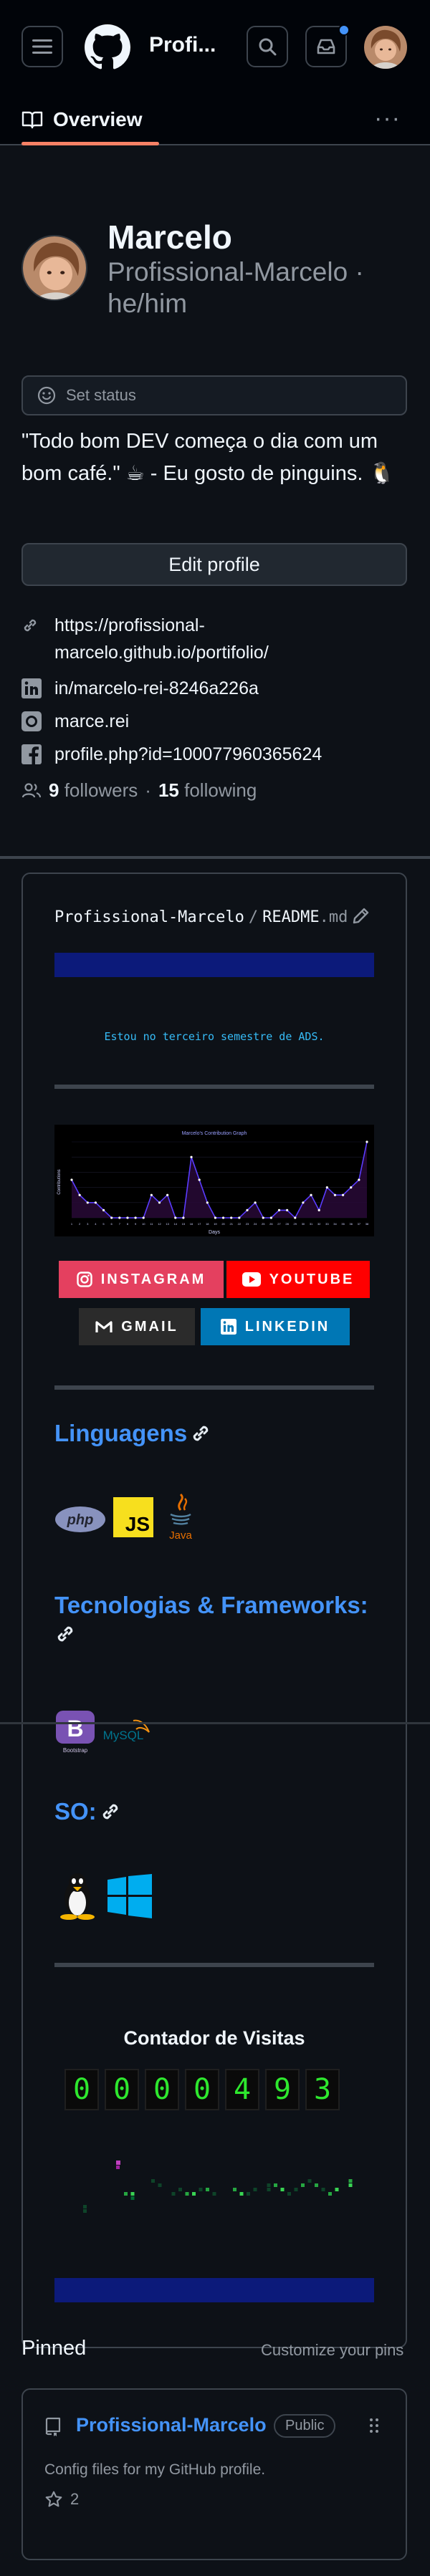 The height and width of the screenshot is (2576, 430). What do you see at coordinates (54, 268) in the screenshot?
I see `profile-avatar` at bounding box center [54, 268].